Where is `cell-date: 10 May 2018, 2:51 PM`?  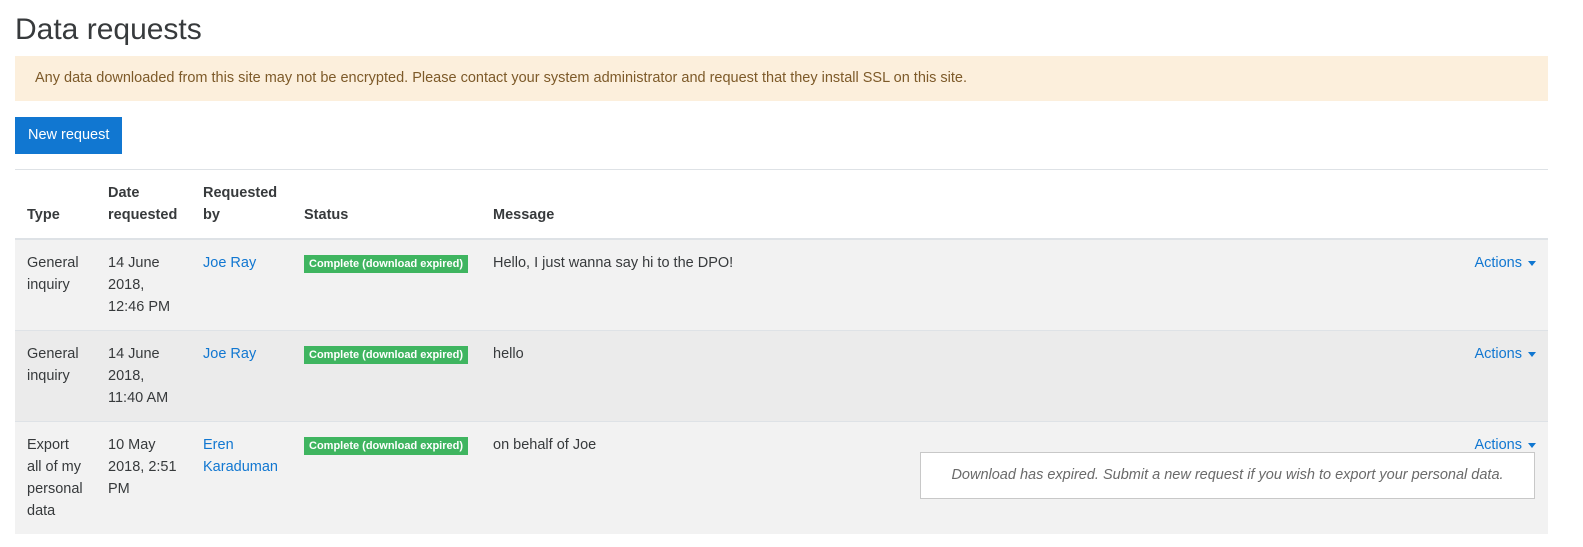 cell-date: 10 May 2018, 2:51 PM is located at coordinates (143, 477).